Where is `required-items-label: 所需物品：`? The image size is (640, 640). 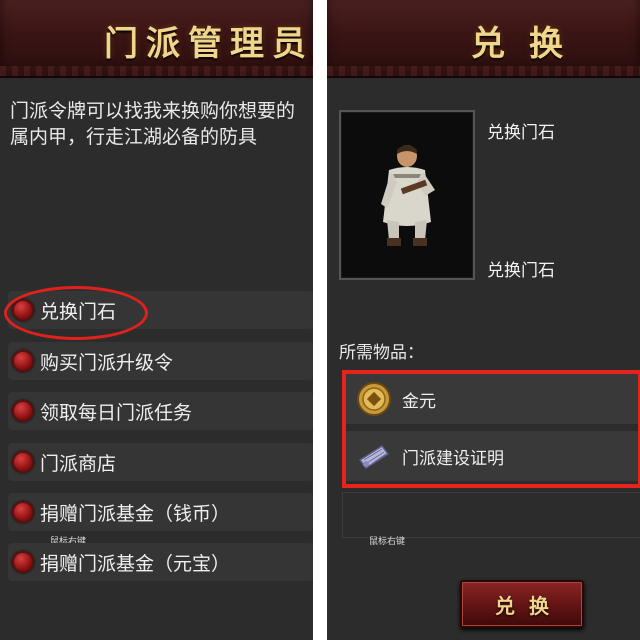
required-items-label: 所需物品： is located at coordinates (381, 353).